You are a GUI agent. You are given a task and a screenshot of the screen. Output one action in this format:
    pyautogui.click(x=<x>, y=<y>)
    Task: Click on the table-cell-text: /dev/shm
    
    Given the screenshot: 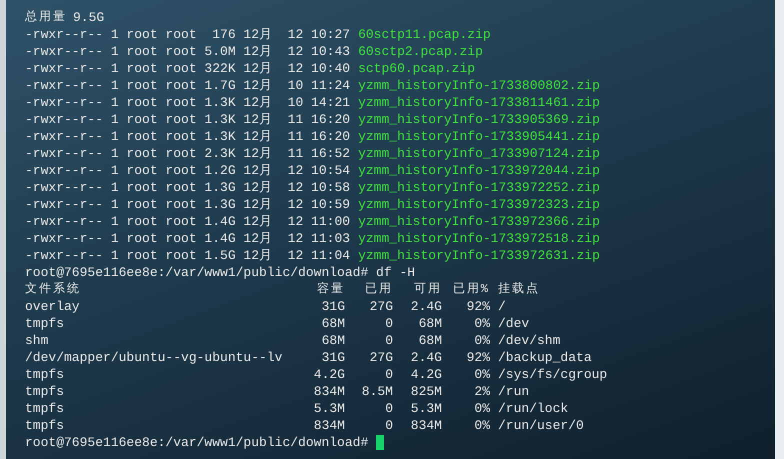 What is the action you would take?
    pyautogui.click(x=529, y=340)
    